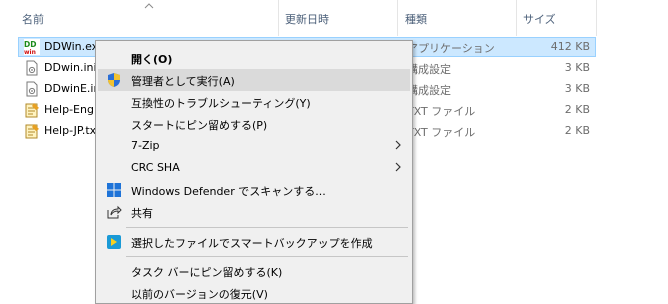  Describe the element at coordinates (30, 44) in the screenshot. I see `svg-text: DD` at that location.